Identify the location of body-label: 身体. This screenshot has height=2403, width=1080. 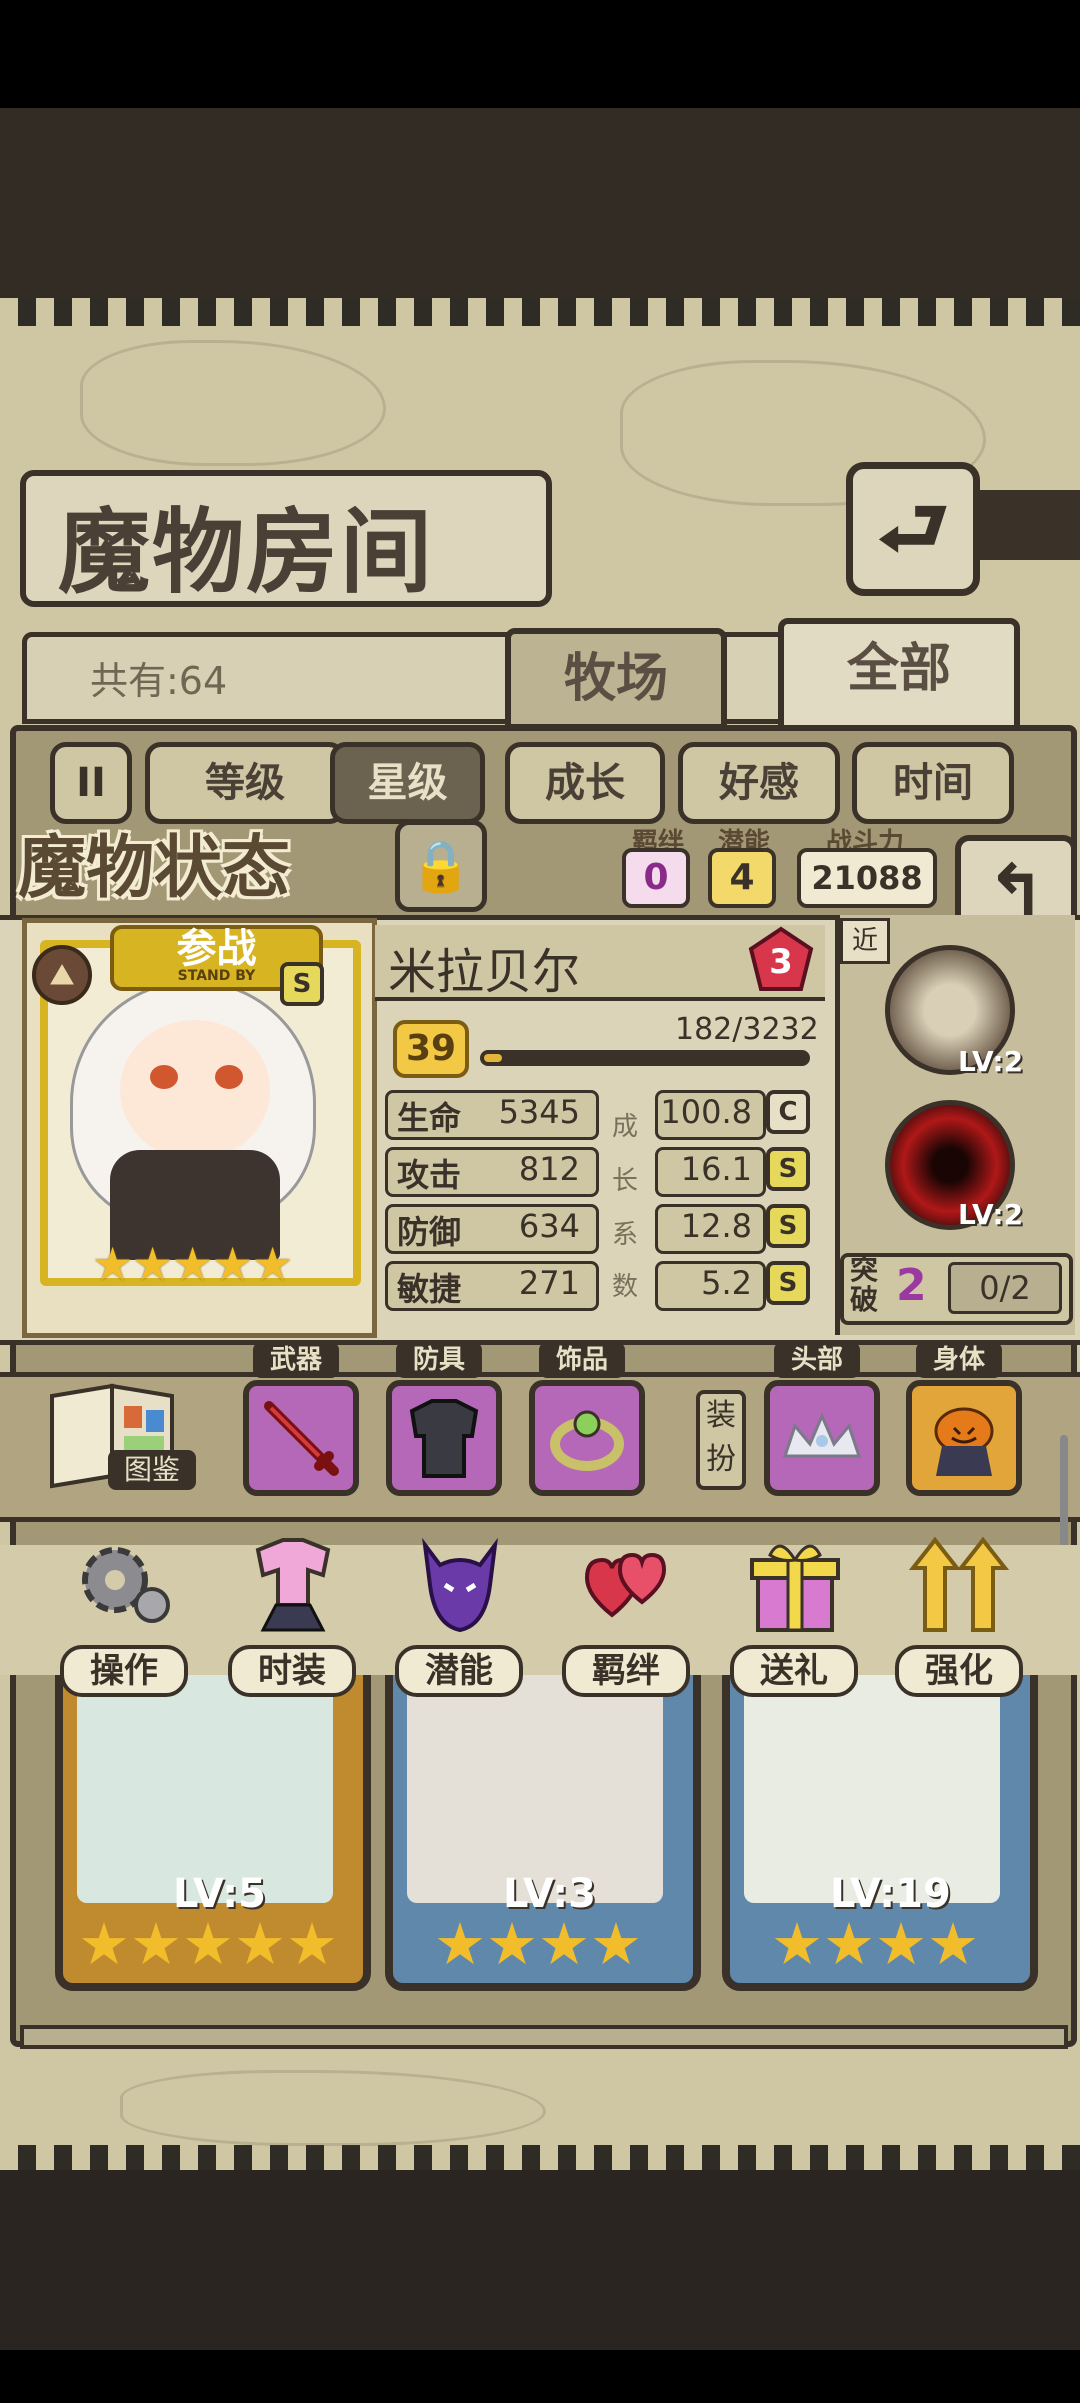
(959, 1360).